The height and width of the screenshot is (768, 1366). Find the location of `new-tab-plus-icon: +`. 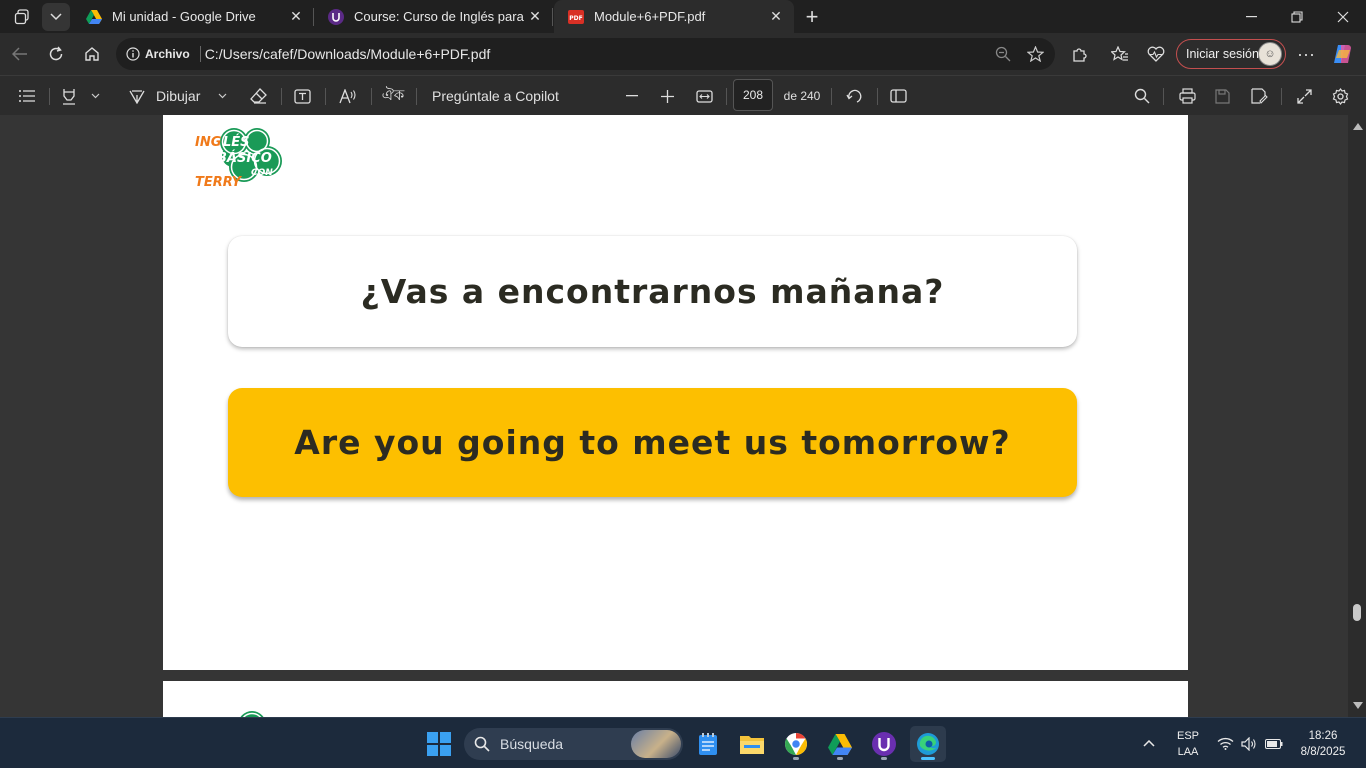

new-tab-plus-icon: + is located at coordinates (812, 17).